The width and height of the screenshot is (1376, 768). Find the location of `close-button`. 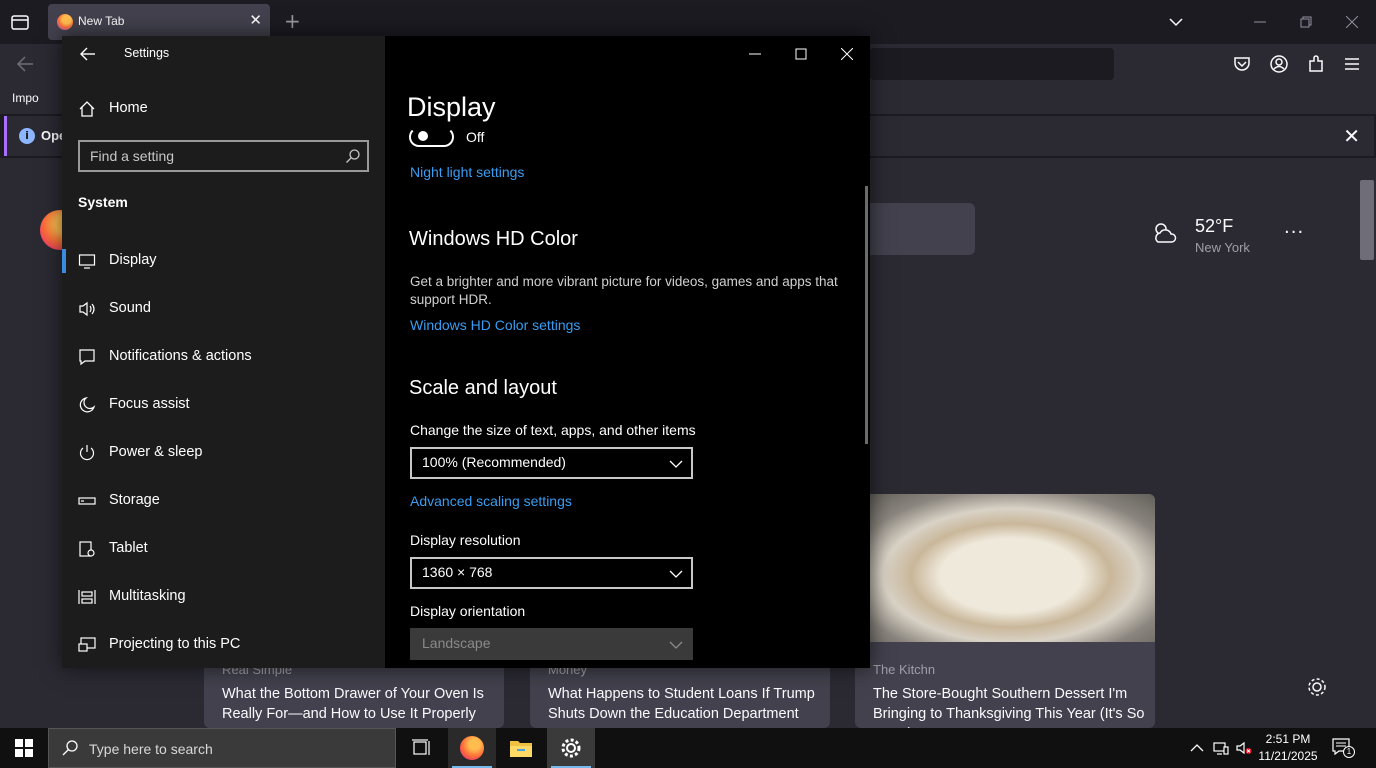

close-button is located at coordinates (847, 55).